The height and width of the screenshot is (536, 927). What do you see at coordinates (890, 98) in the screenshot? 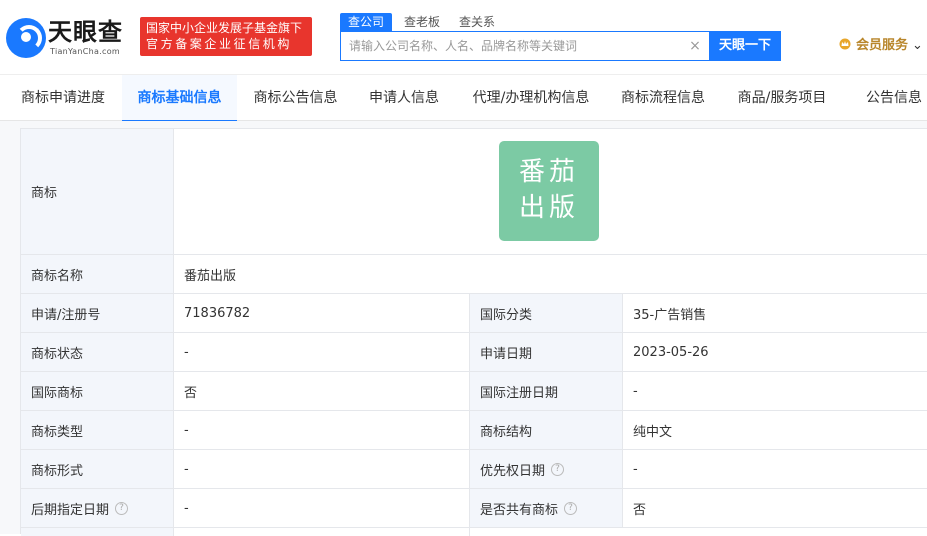
I see `tab-notice-info: 公告信息` at bounding box center [890, 98].